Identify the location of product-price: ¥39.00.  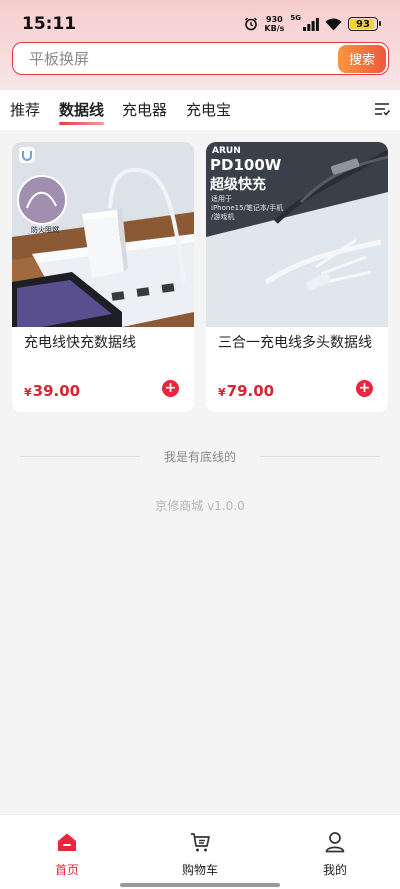
(52, 391).